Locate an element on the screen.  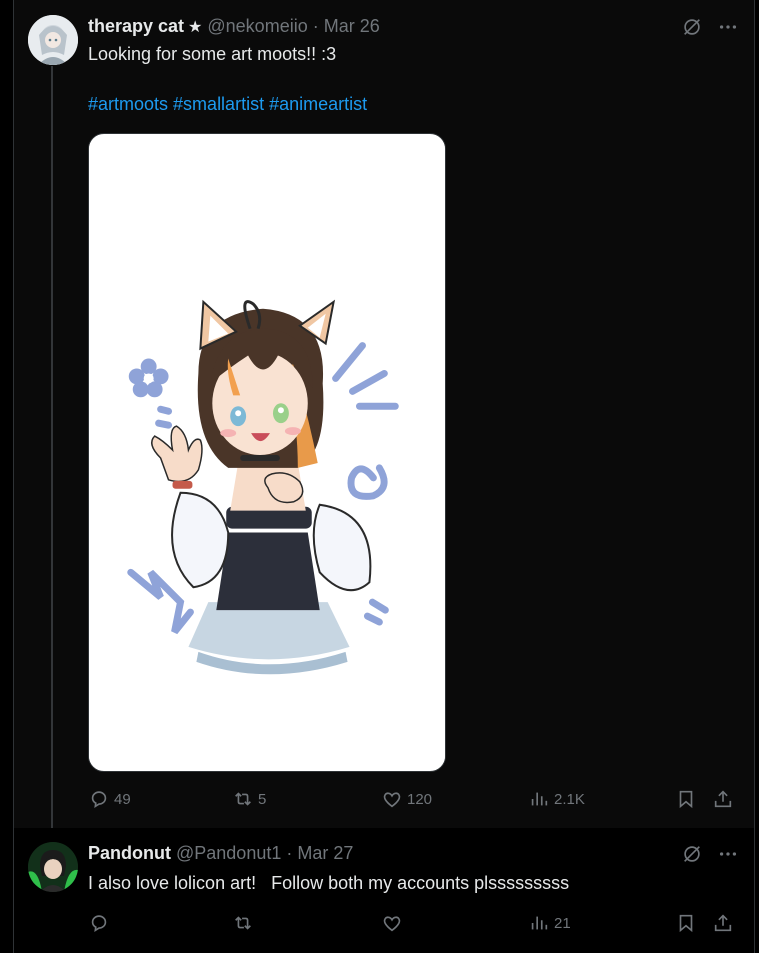
repost-count: 5 is located at coordinates (262, 799).